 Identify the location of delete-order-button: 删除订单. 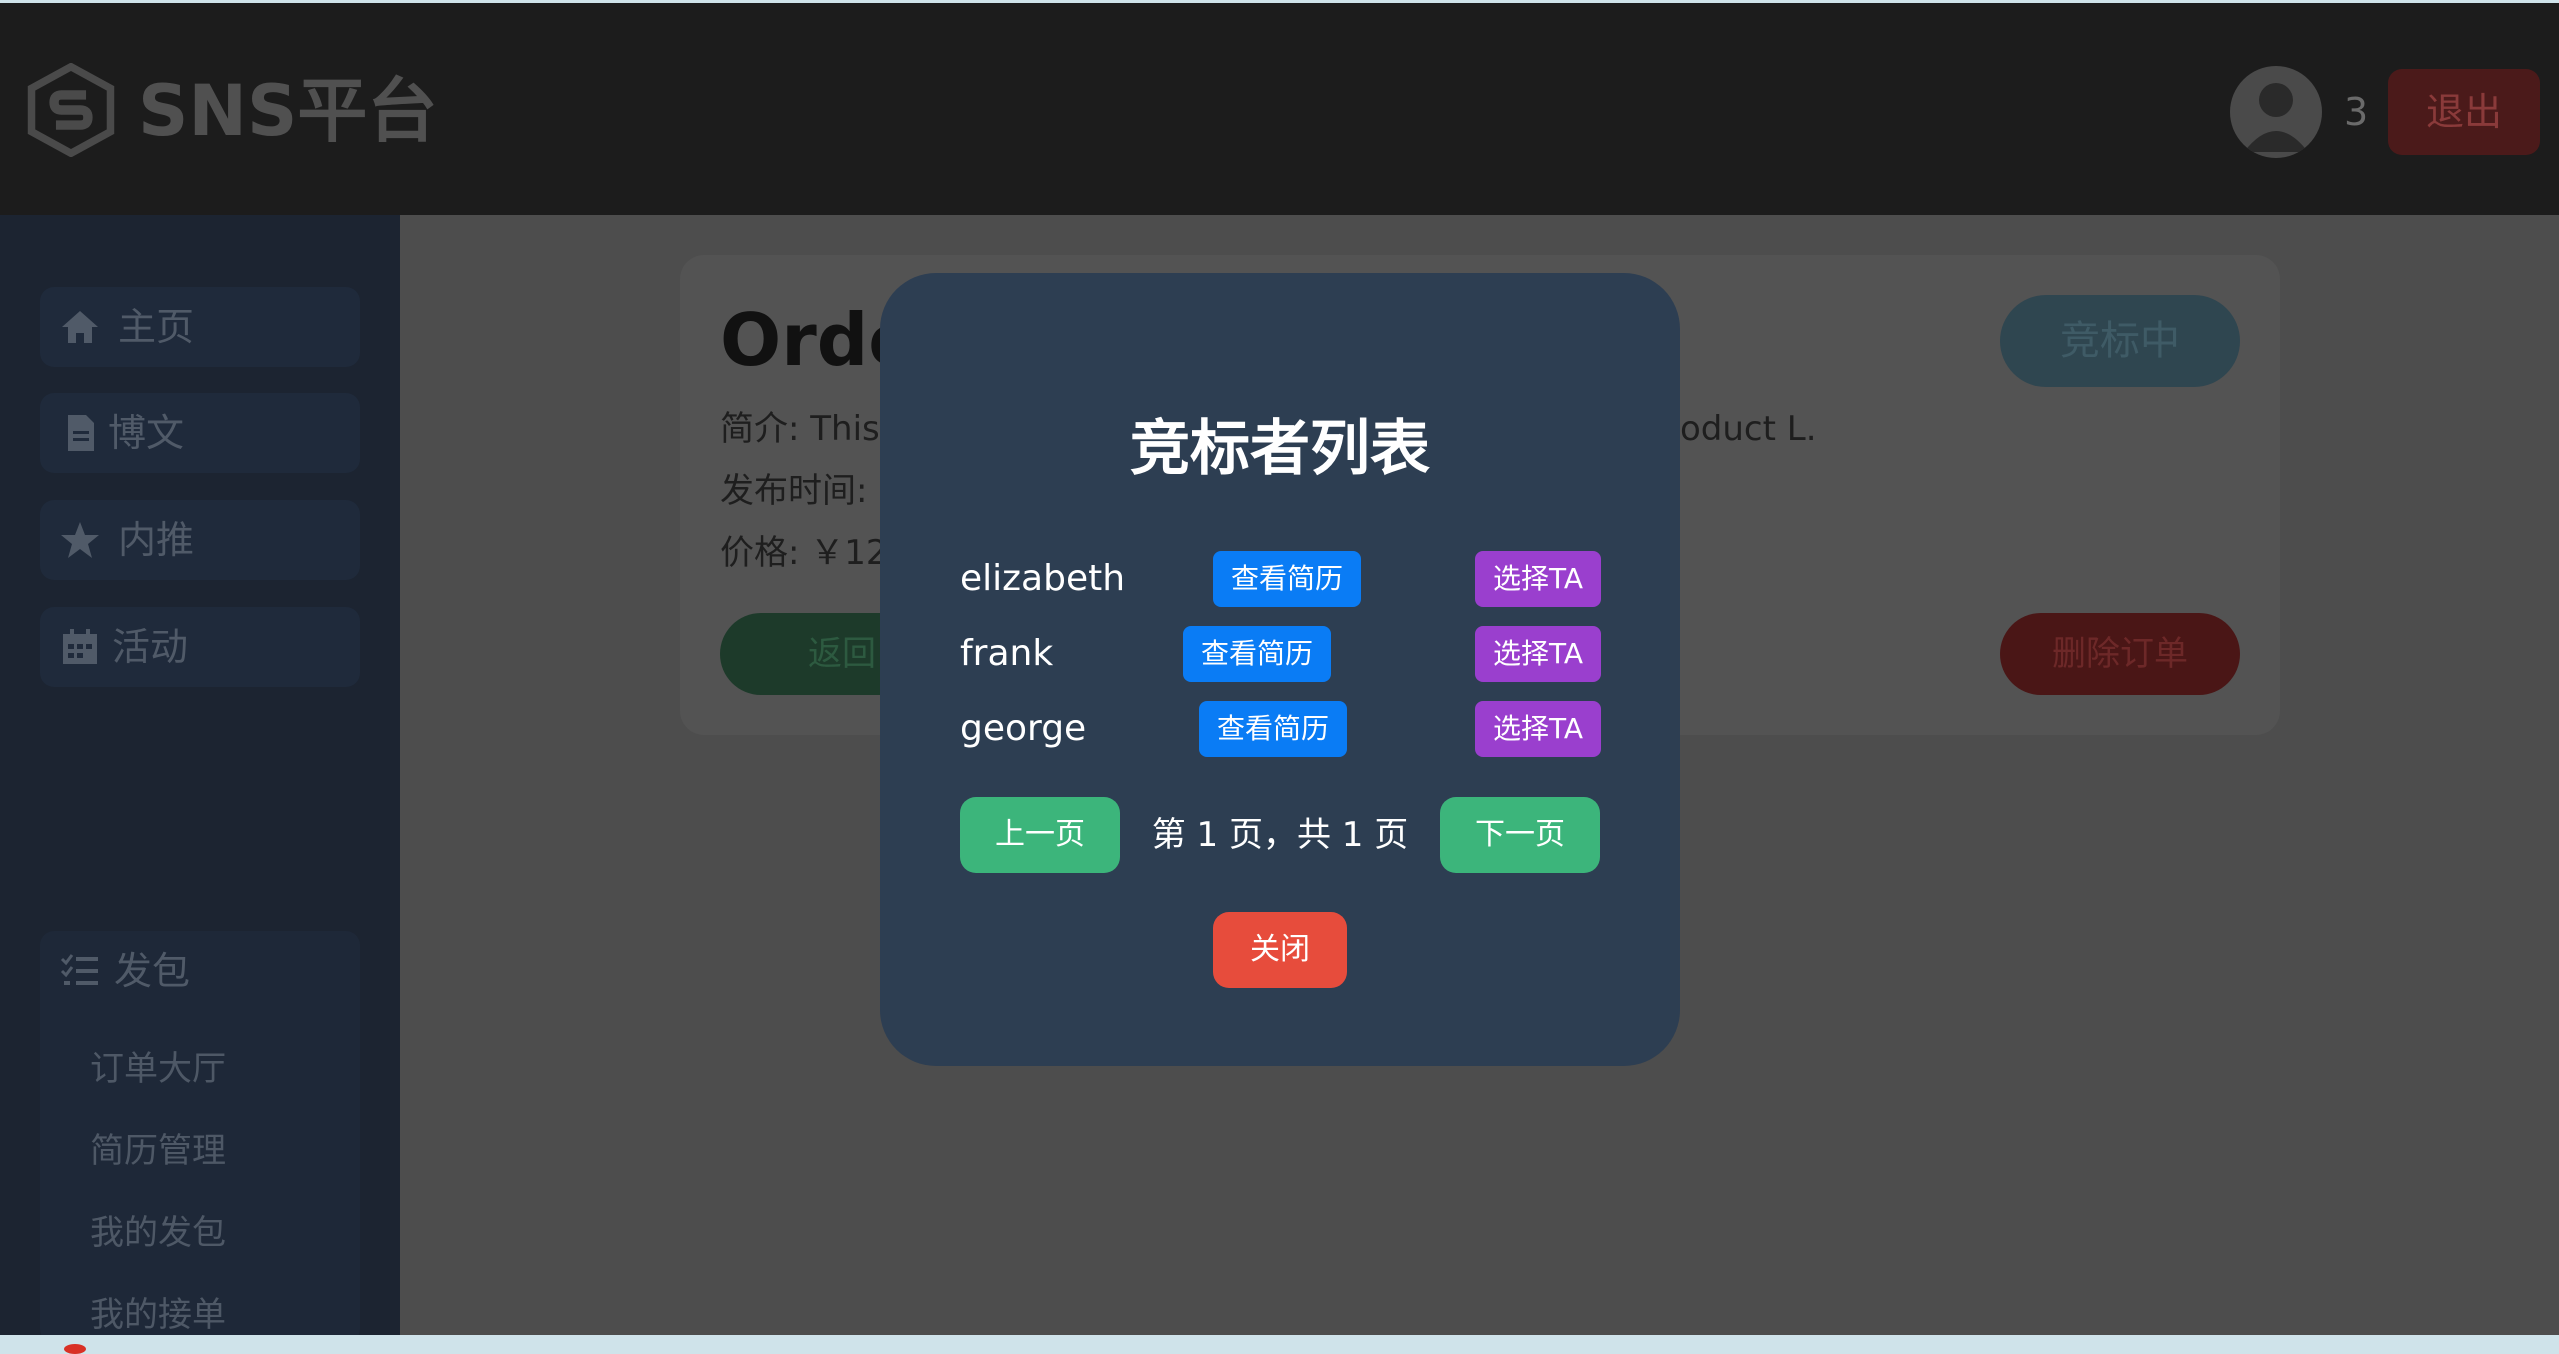
(2120, 654).